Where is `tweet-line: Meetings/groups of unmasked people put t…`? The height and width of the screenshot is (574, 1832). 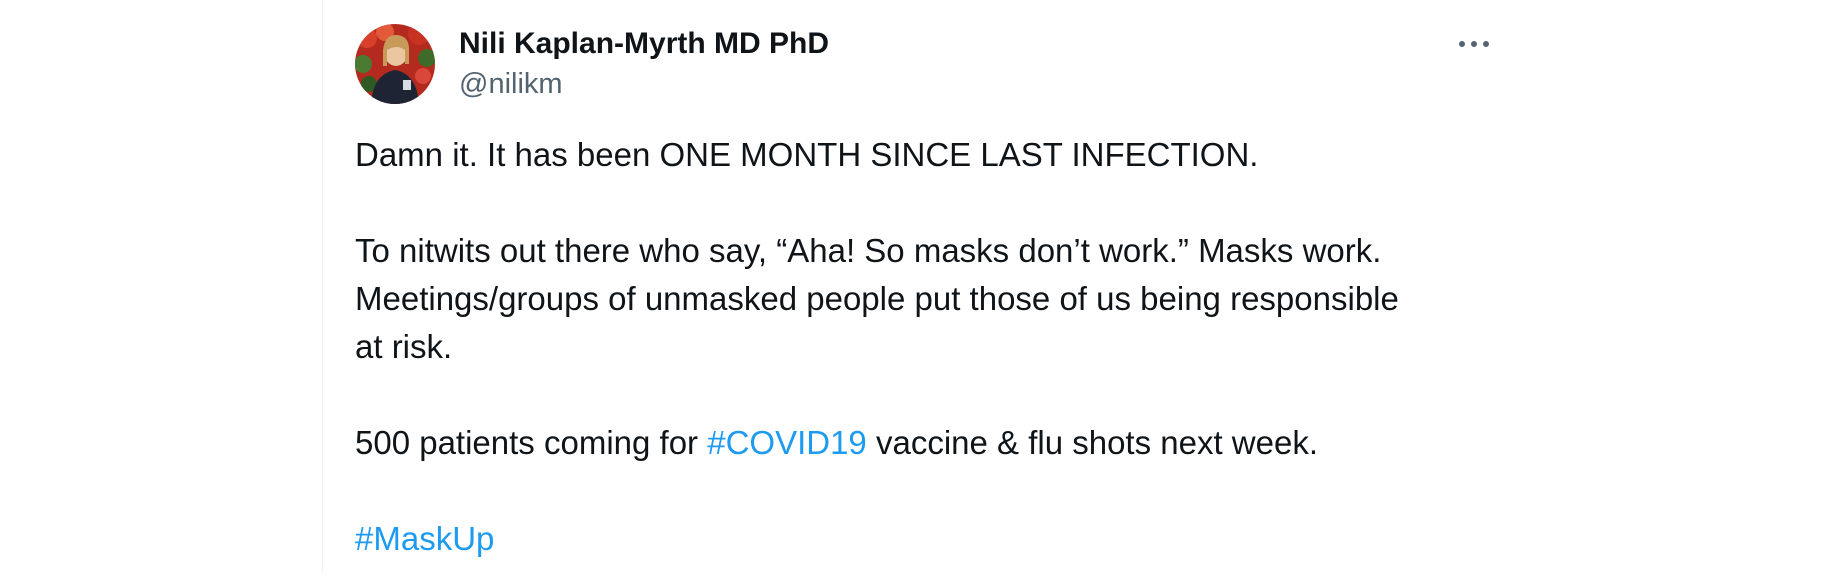 tweet-line: Meetings/groups of unmasked people put t… is located at coordinates (877, 298).